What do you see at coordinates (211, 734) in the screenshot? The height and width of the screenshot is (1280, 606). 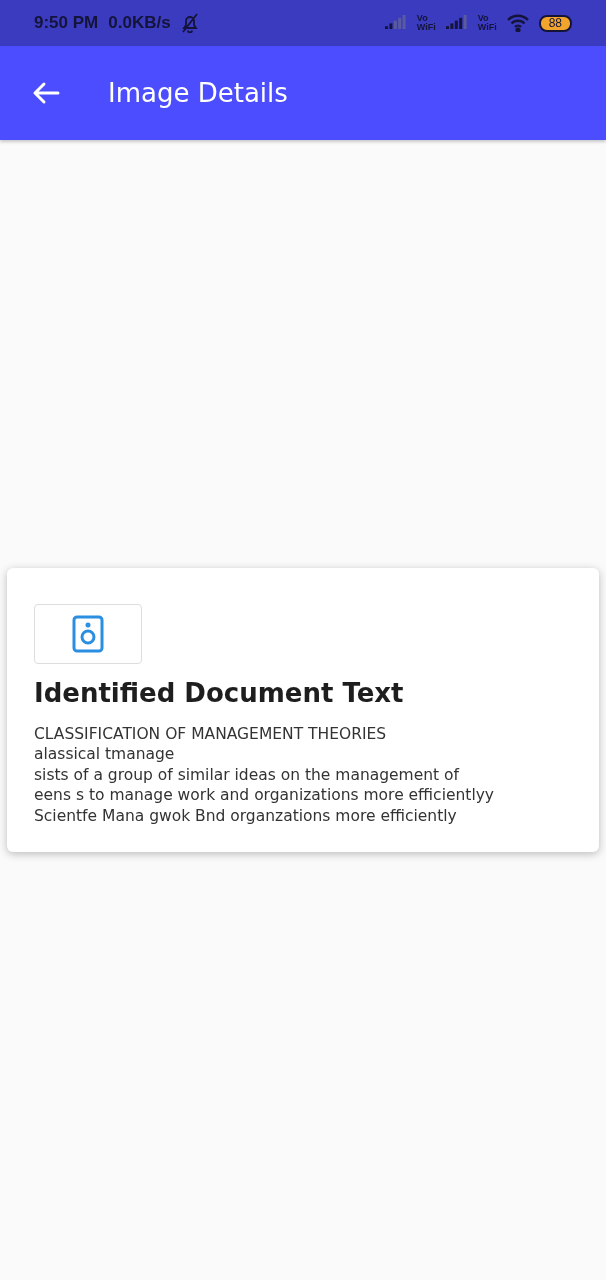 I see `document-text-line: CLASSIFICATION OF MANAGEMENT THEORIES` at bounding box center [211, 734].